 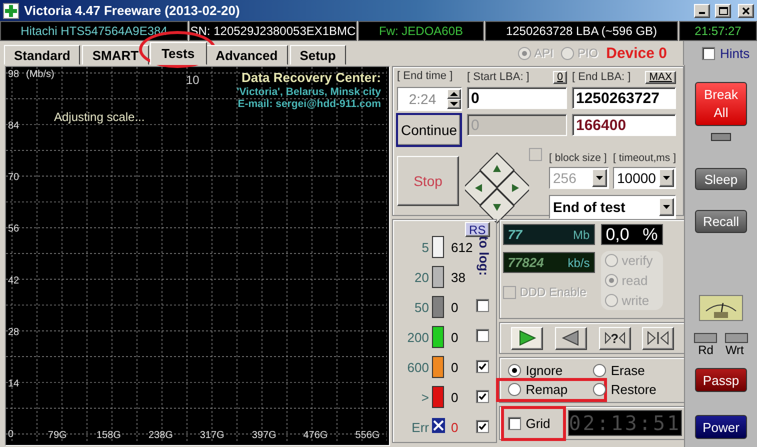 I want to click on end-action-dropdown: End of test, so click(x=612, y=207).